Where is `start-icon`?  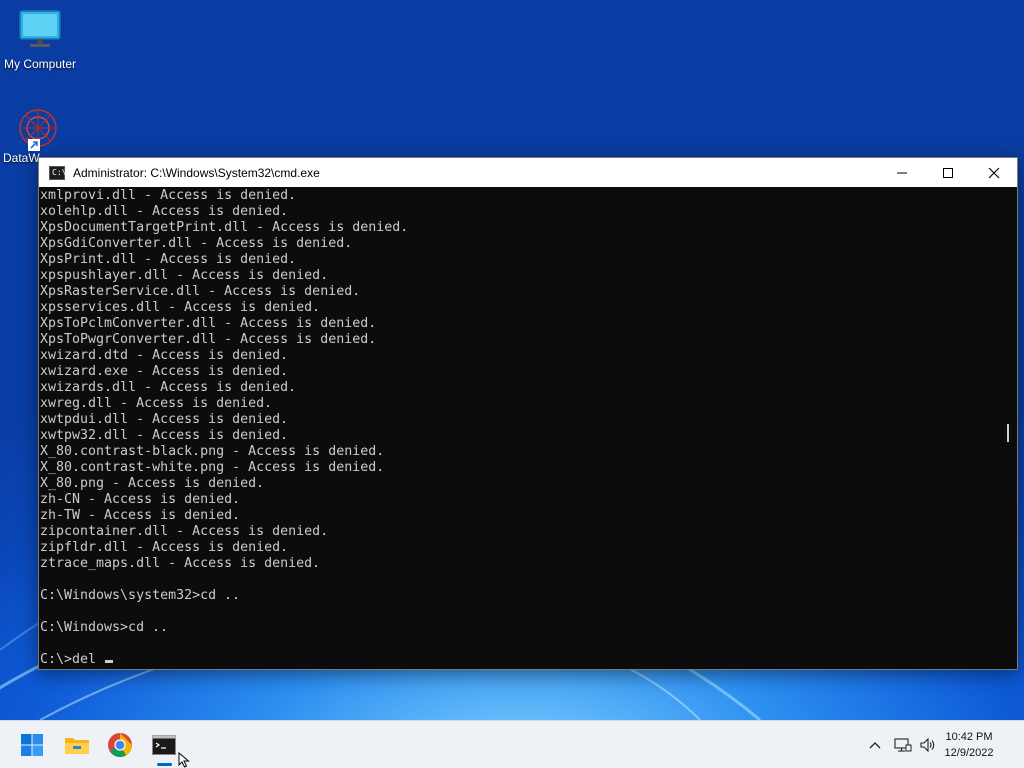 start-icon is located at coordinates (32, 745).